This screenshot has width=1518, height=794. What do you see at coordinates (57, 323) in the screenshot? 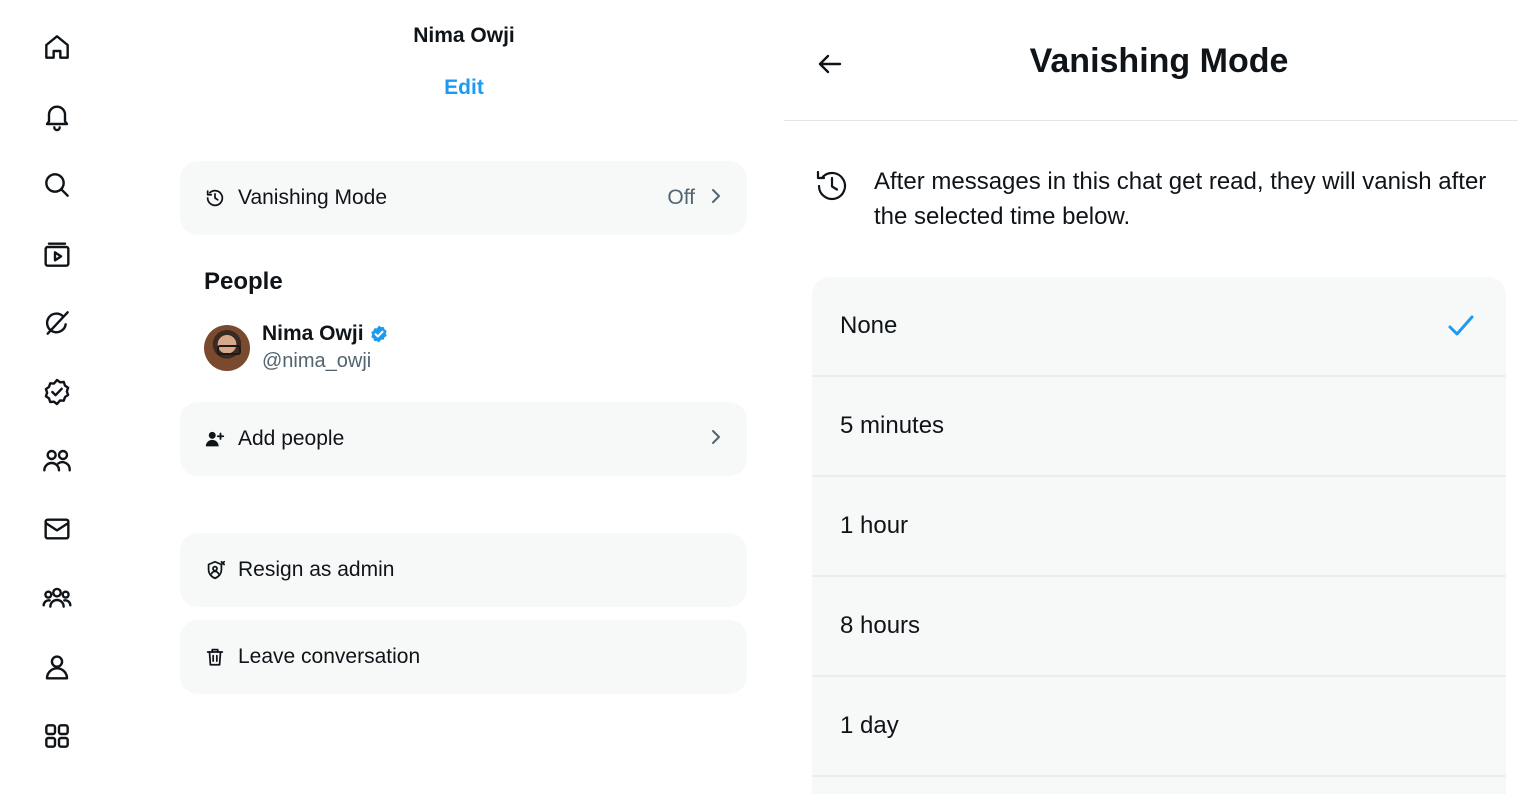
I see `grok-icon` at bounding box center [57, 323].